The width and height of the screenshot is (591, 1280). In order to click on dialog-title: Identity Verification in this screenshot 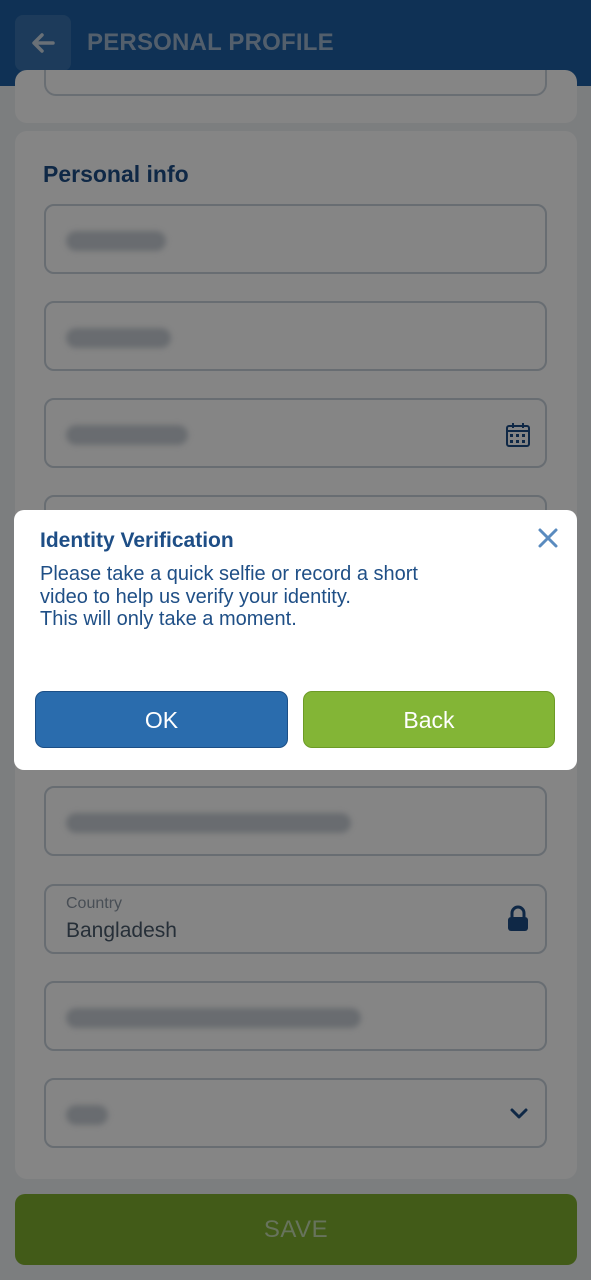, I will do `click(137, 540)`.